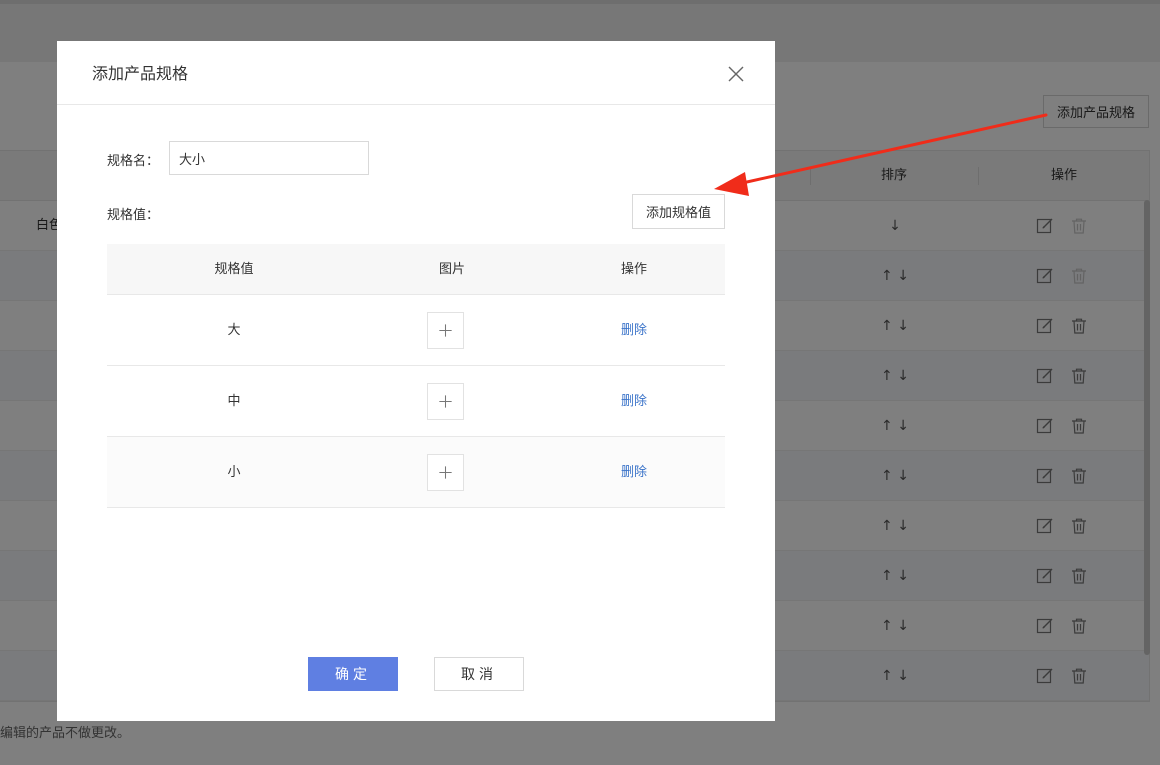 The image size is (1160, 765). Describe the element at coordinates (416, 269) in the screenshot. I see `spec-table-header: 规格值 图片 操作` at that location.